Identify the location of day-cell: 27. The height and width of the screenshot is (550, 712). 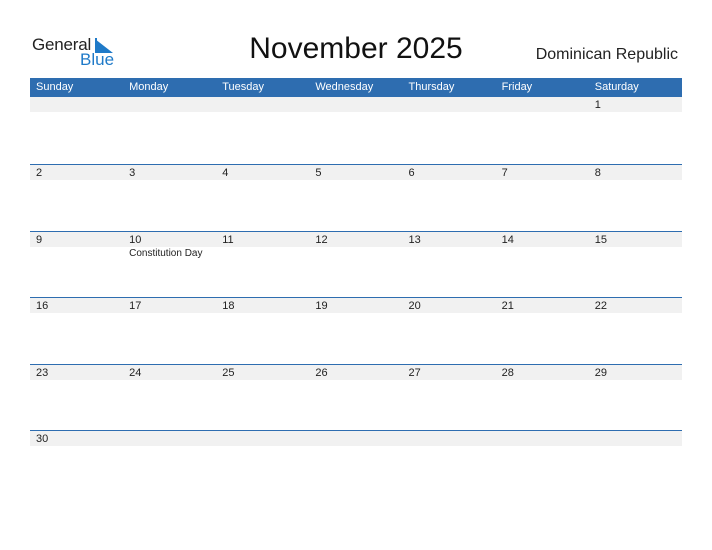
(449, 397).